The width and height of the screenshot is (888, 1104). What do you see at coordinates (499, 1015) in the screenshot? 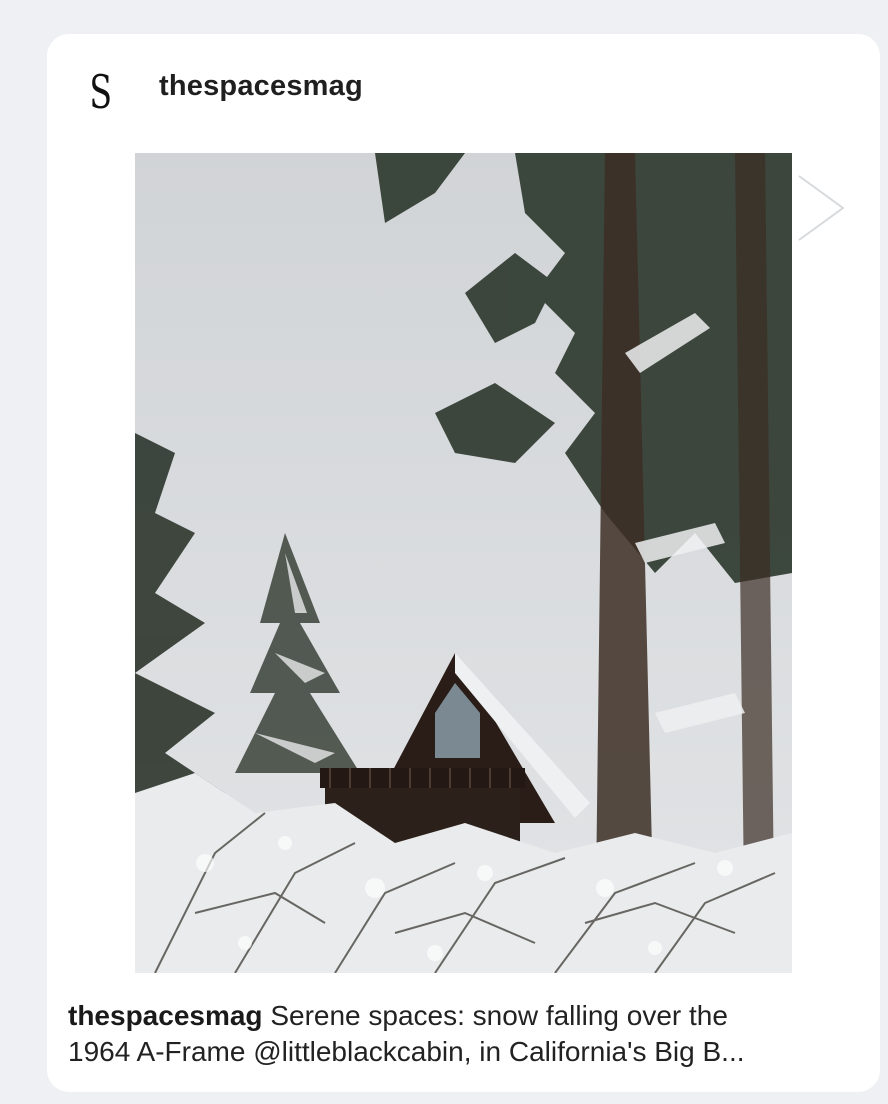
I see `caption-text-line1: Serene spaces: snow falling over the` at bounding box center [499, 1015].